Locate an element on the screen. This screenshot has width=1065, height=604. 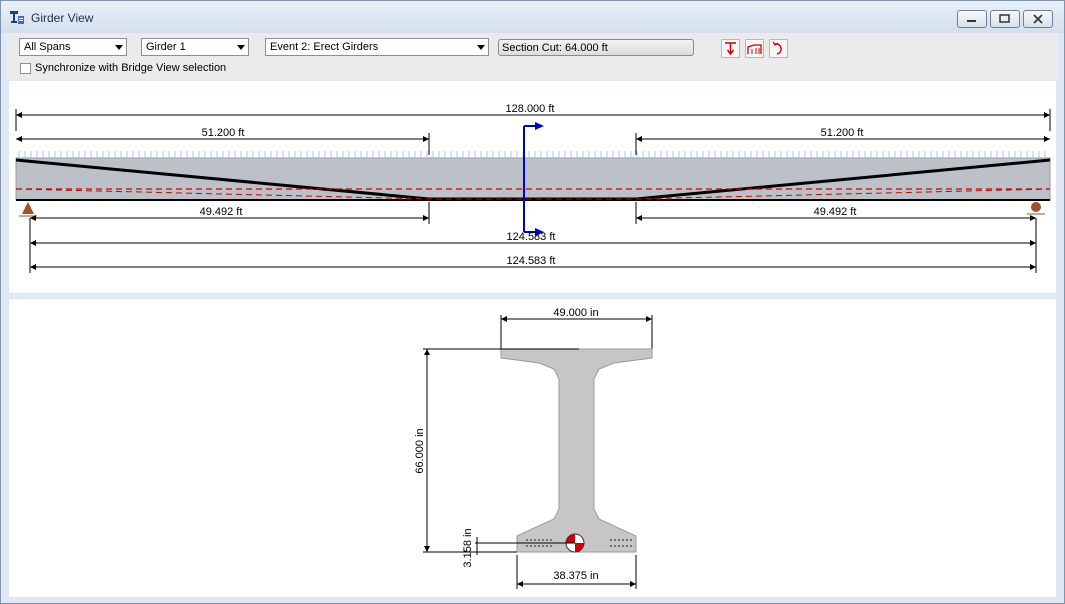
span-length-label-1: 124.583 ft is located at coordinates (531, 237).